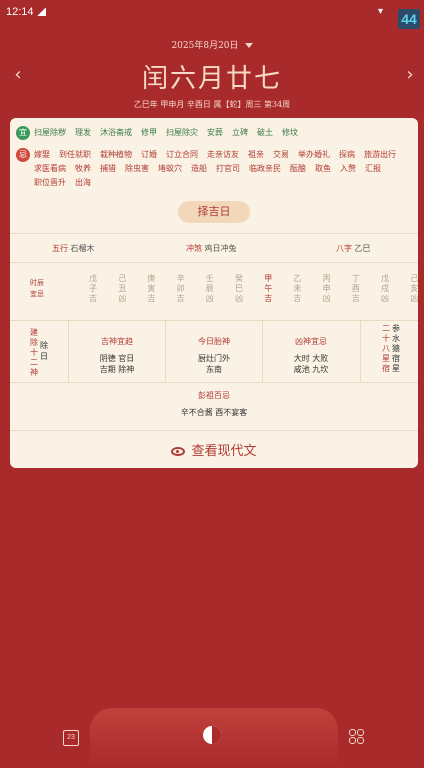  Describe the element at coordinates (149, 132) in the screenshot. I see `yi-item: 修甲` at that location.